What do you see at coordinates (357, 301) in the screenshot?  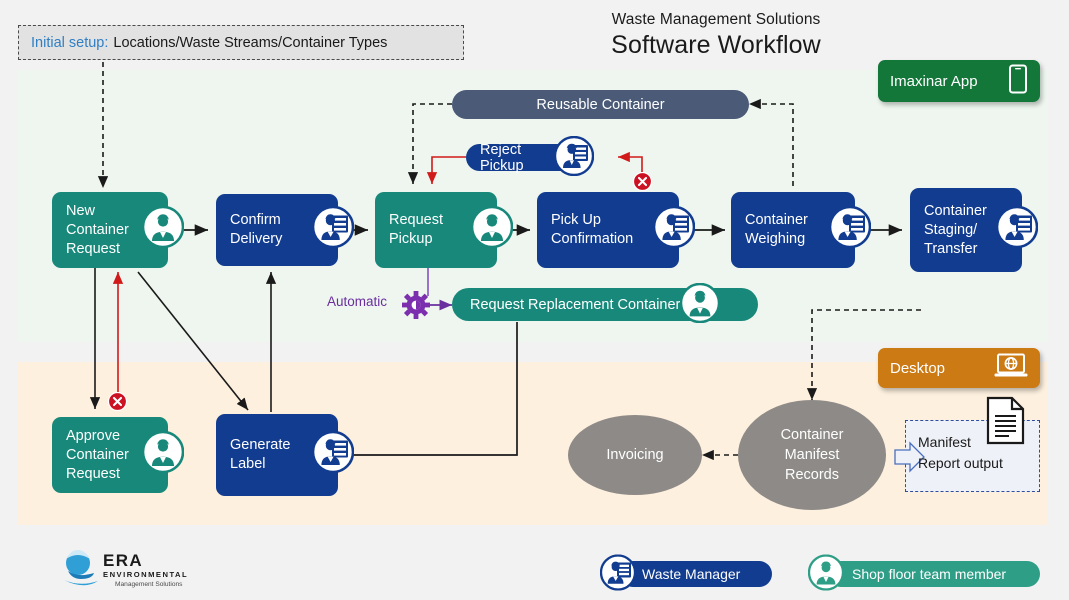 I see `automatic-label: Automatic` at bounding box center [357, 301].